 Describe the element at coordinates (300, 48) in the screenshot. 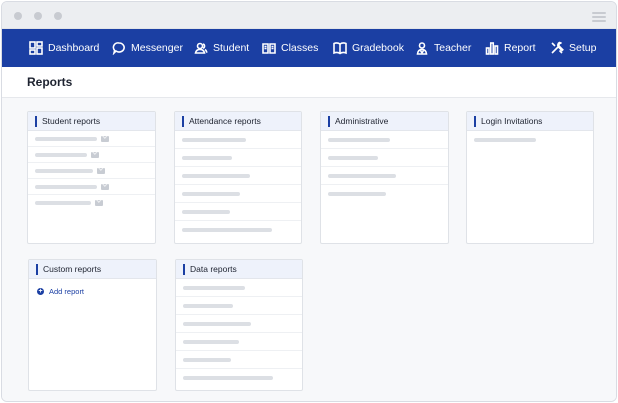

I see `nav-label: Classes` at that location.